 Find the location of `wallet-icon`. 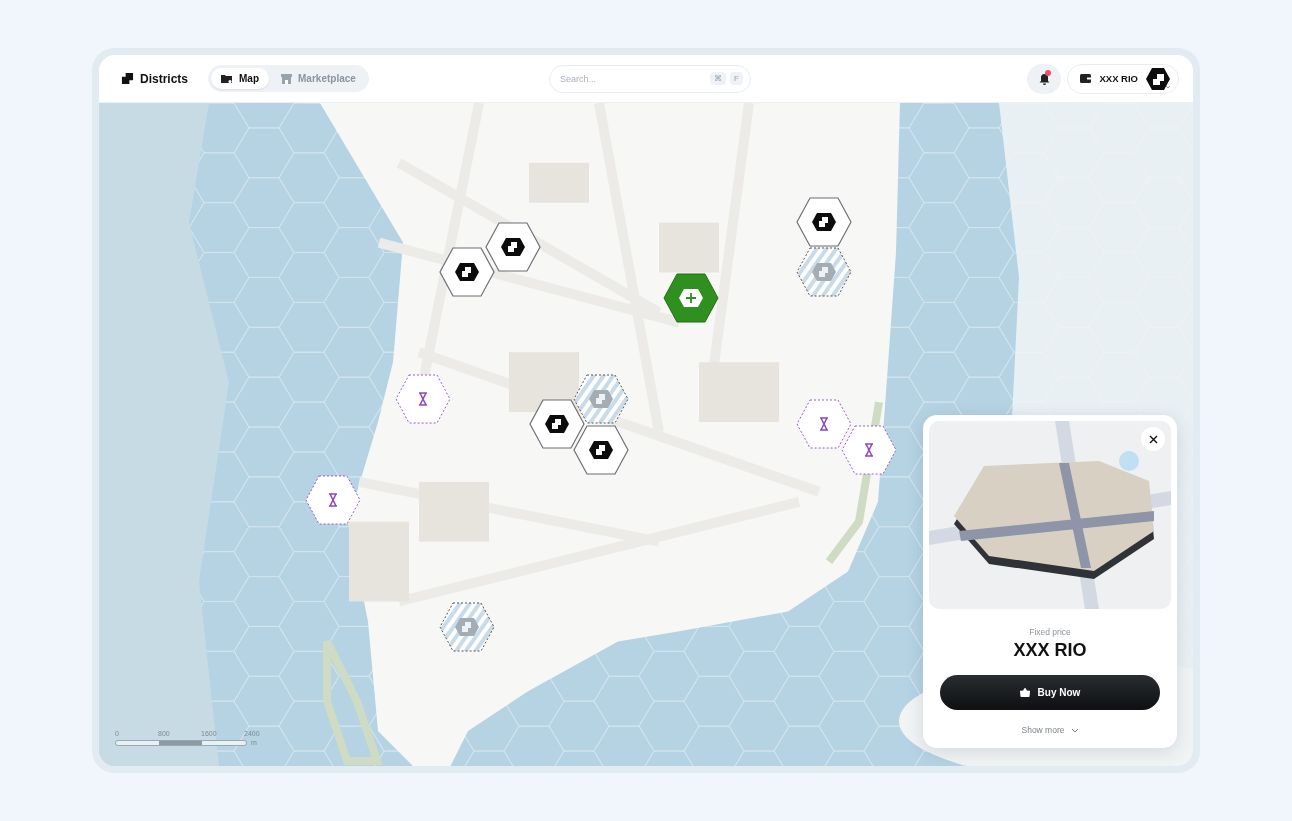

wallet-icon is located at coordinates (1086, 78).